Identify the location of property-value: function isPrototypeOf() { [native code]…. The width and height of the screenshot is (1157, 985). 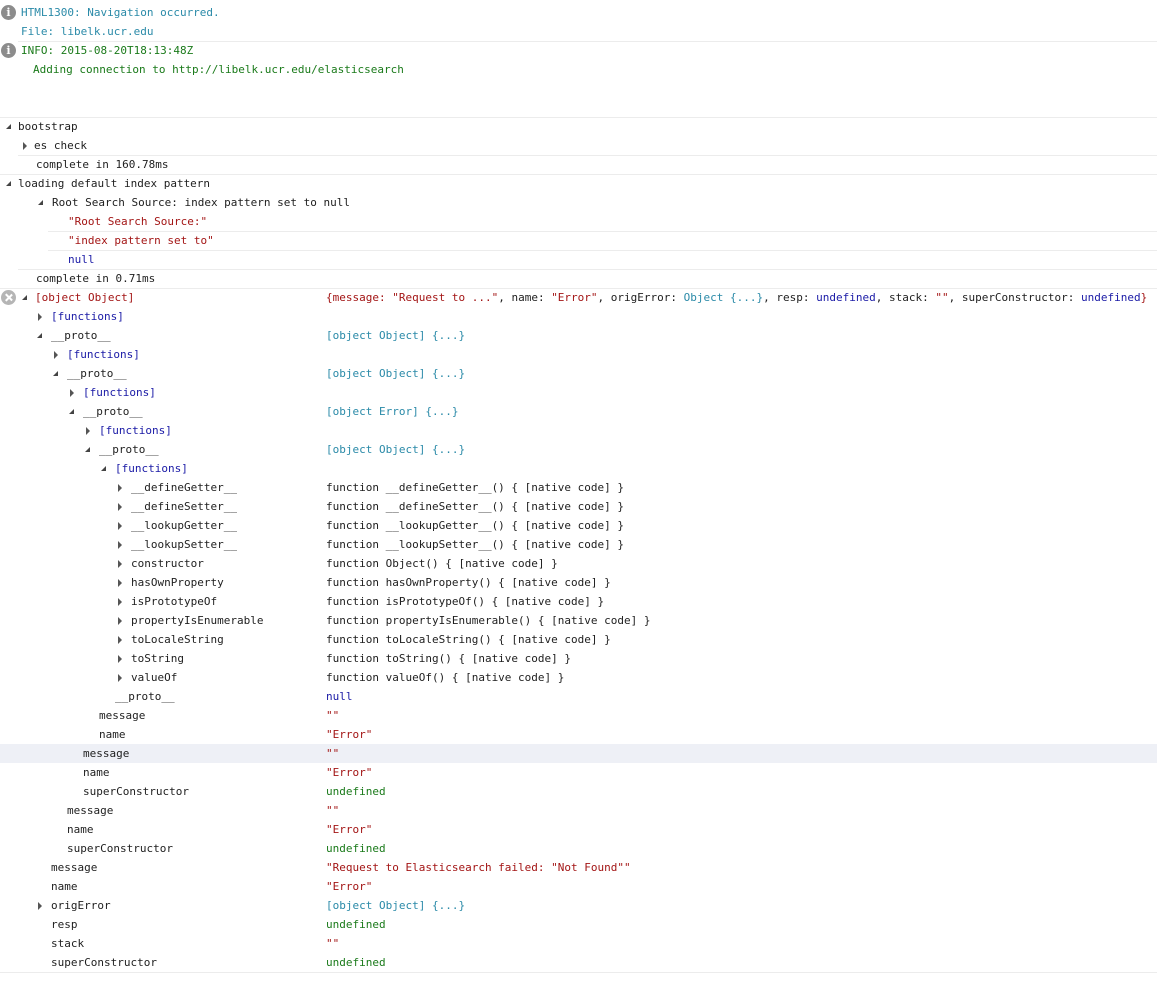
(465, 601).